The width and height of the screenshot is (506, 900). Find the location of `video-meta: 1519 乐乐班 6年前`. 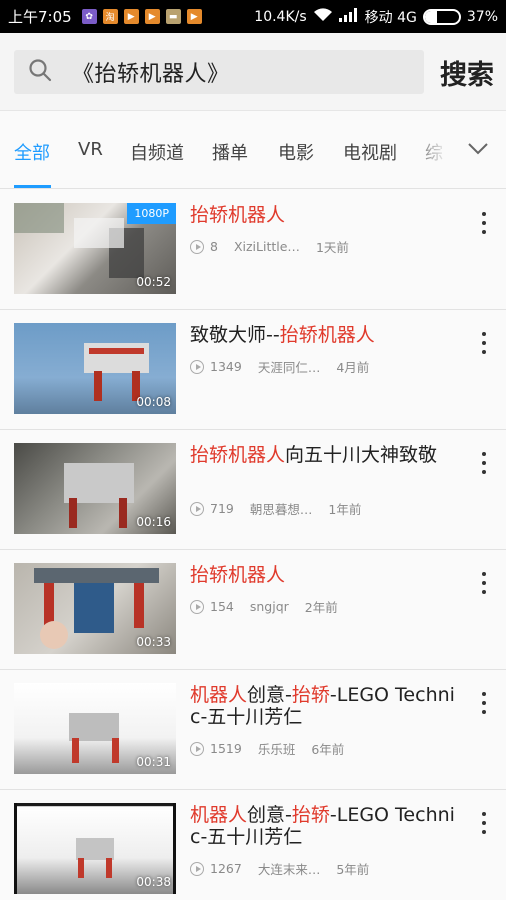

video-meta: 1519 乐乐班 6年前 is located at coordinates (267, 748).